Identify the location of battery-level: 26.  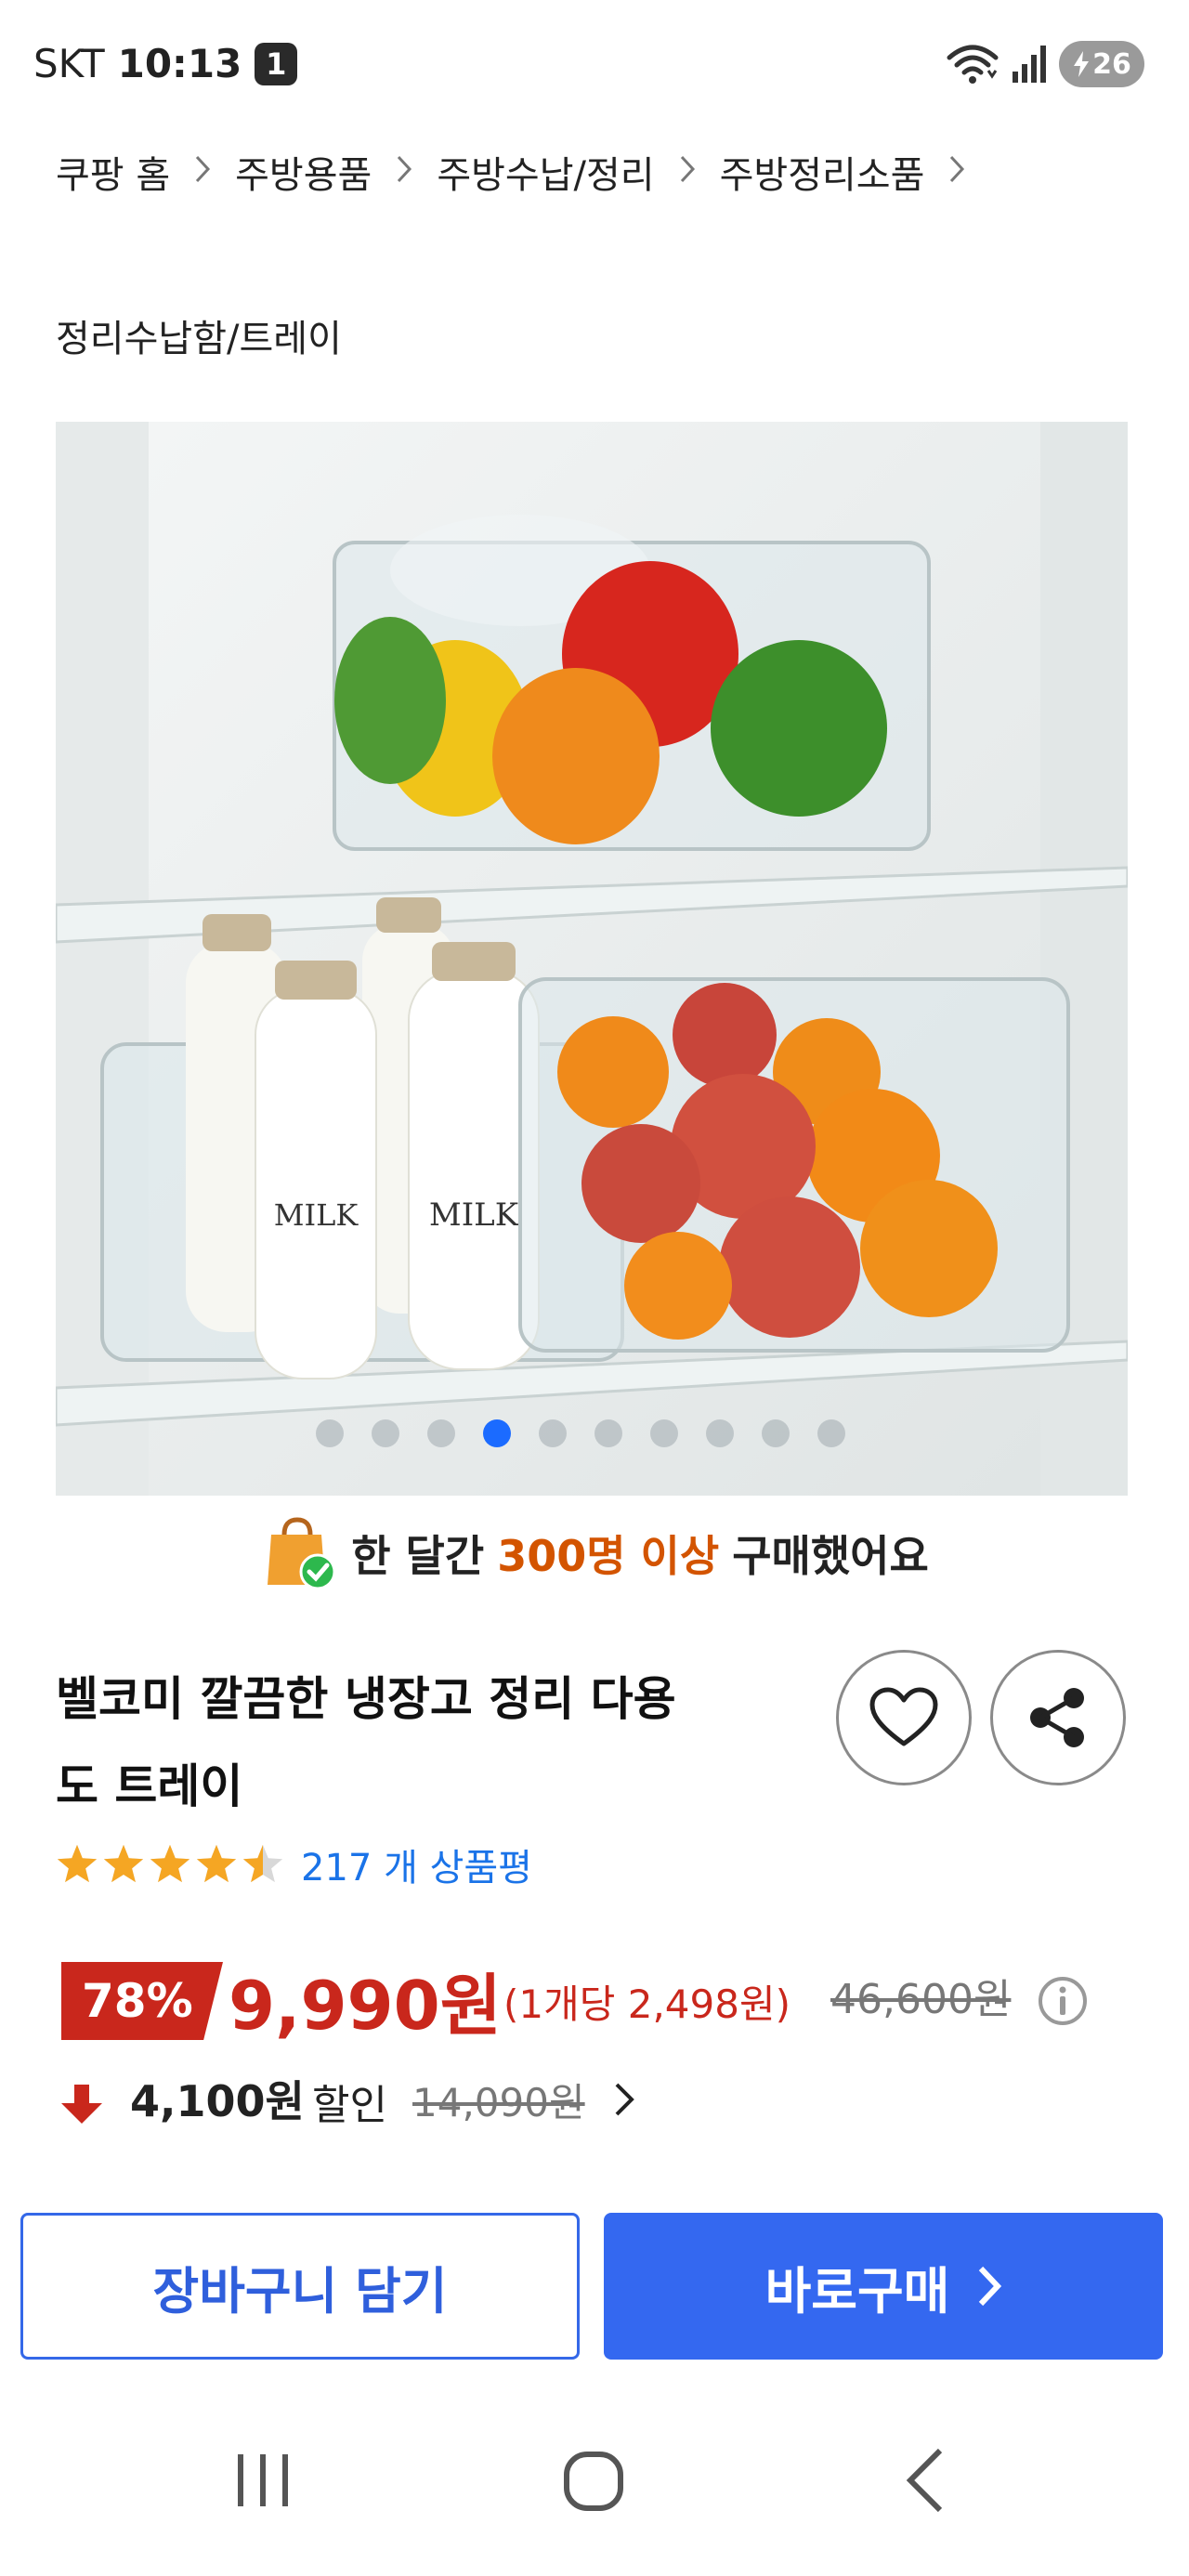
(1111, 64).